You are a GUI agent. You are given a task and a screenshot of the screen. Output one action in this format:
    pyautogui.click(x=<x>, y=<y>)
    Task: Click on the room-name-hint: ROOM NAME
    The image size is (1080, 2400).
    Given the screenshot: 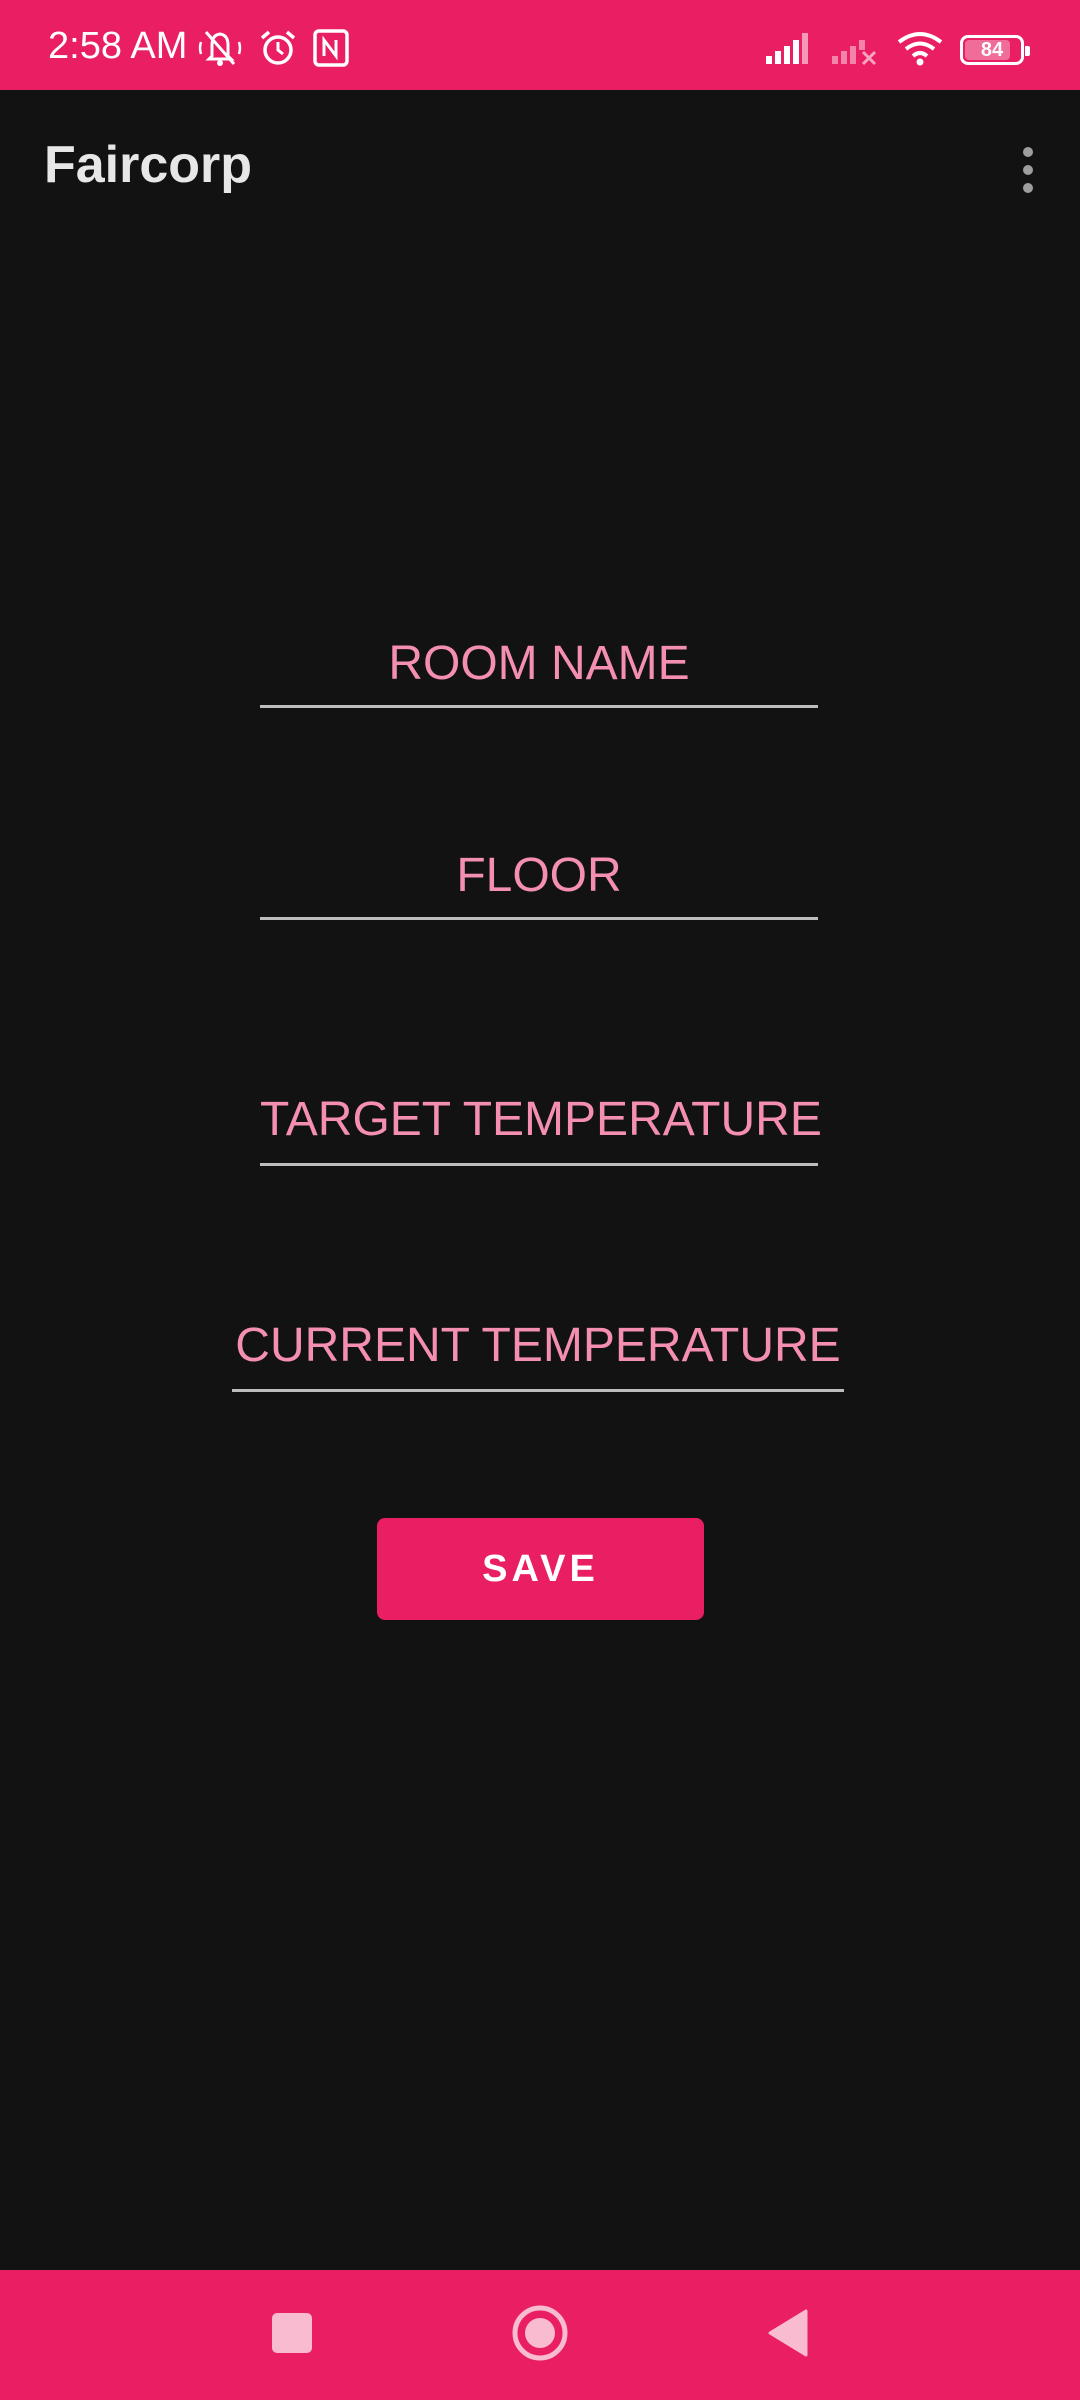 What is the action you would take?
    pyautogui.click(x=539, y=663)
    